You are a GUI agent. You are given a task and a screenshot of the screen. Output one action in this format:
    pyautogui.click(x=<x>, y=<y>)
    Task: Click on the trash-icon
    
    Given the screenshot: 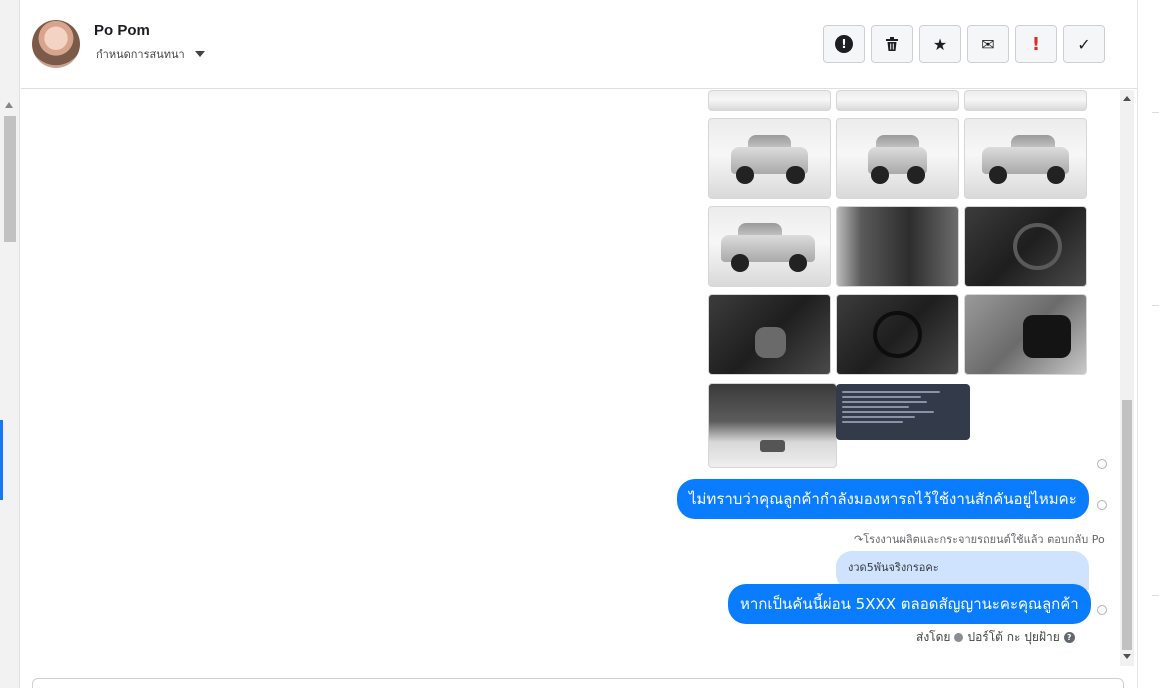 What is the action you would take?
    pyautogui.click(x=892, y=44)
    